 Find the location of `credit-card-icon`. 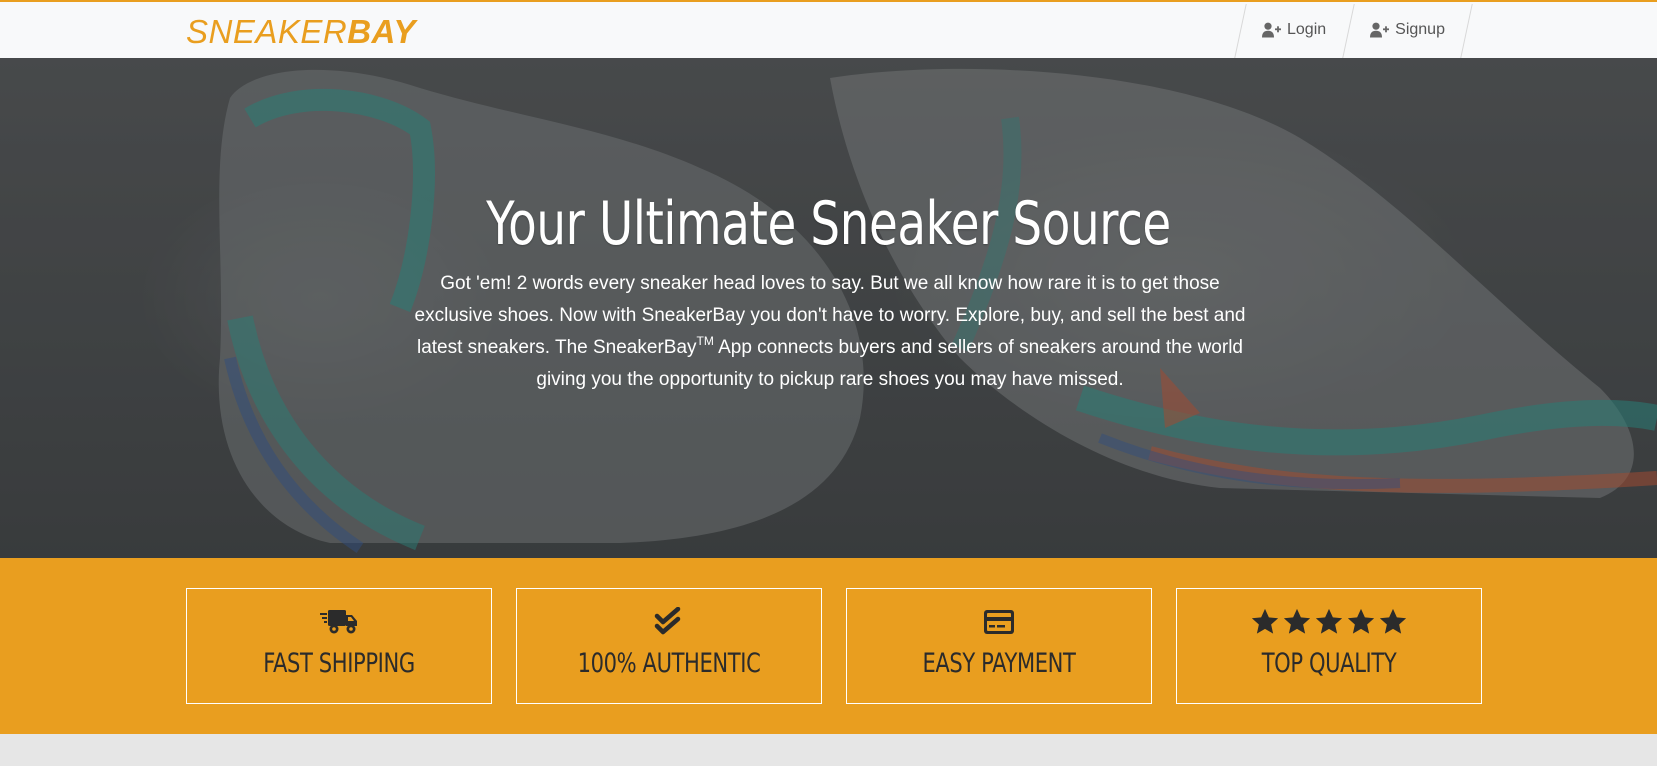

credit-card-icon is located at coordinates (999, 624).